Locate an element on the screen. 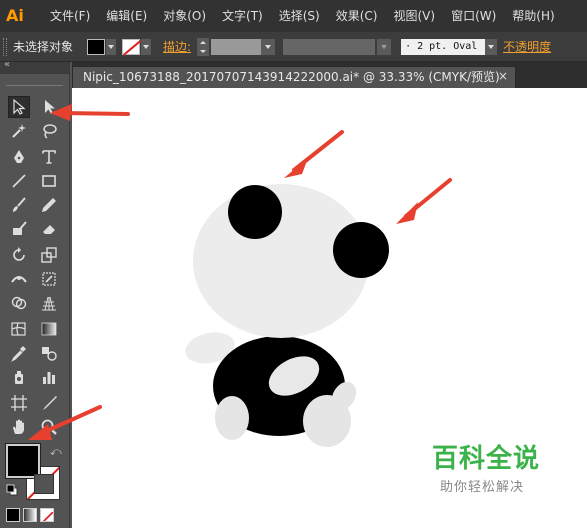  variable-width-profile is located at coordinates (329, 46).